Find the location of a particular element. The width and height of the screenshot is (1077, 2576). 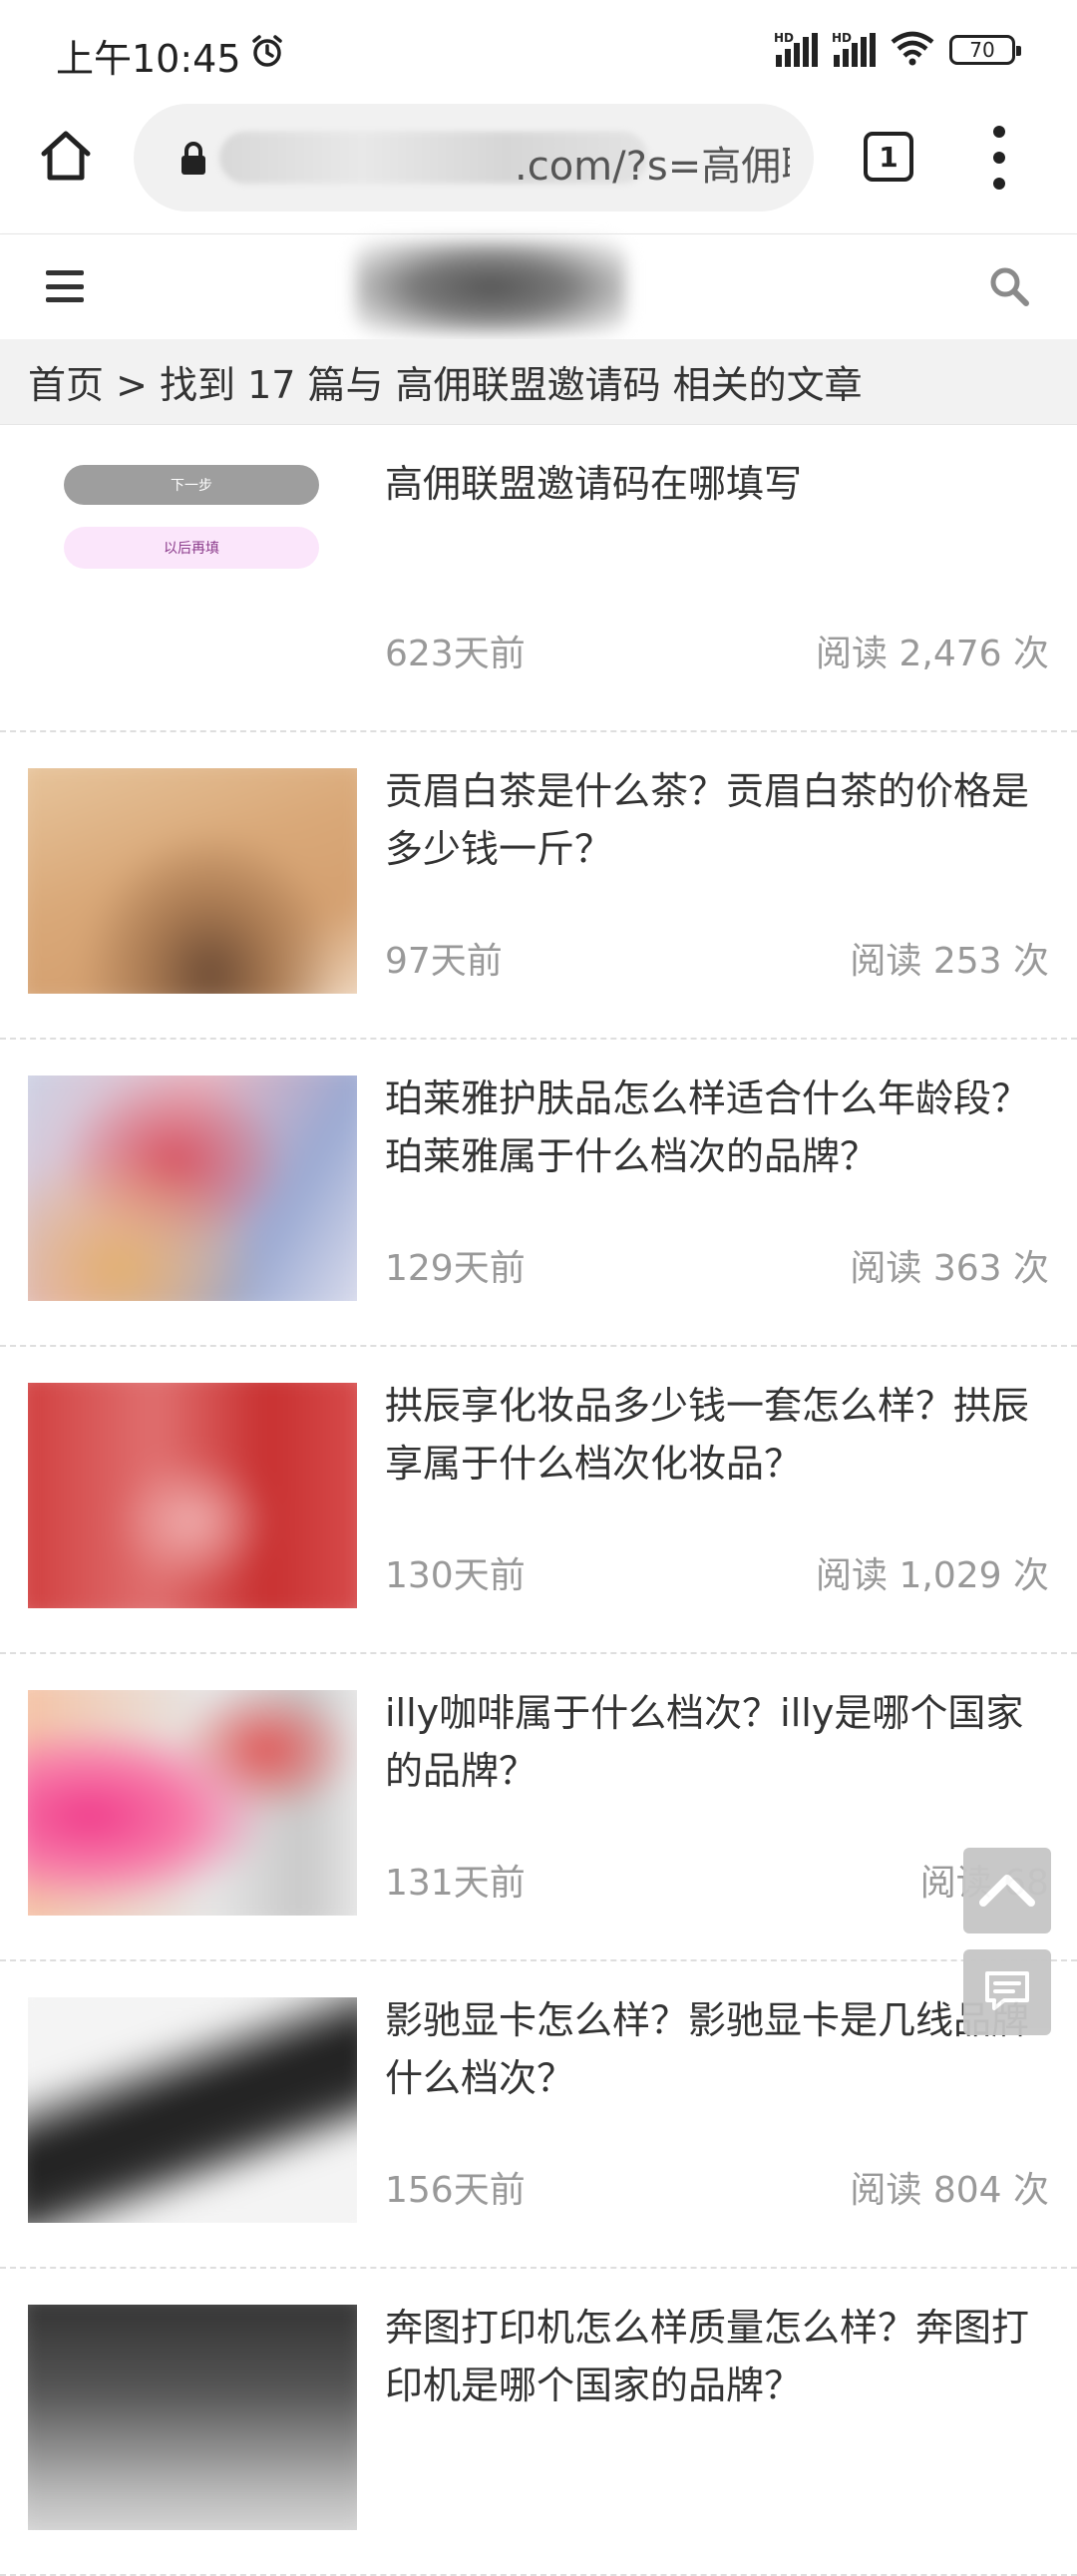

article-thumbnail: 下一步 以后再填 is located at coordinates (192, 573).